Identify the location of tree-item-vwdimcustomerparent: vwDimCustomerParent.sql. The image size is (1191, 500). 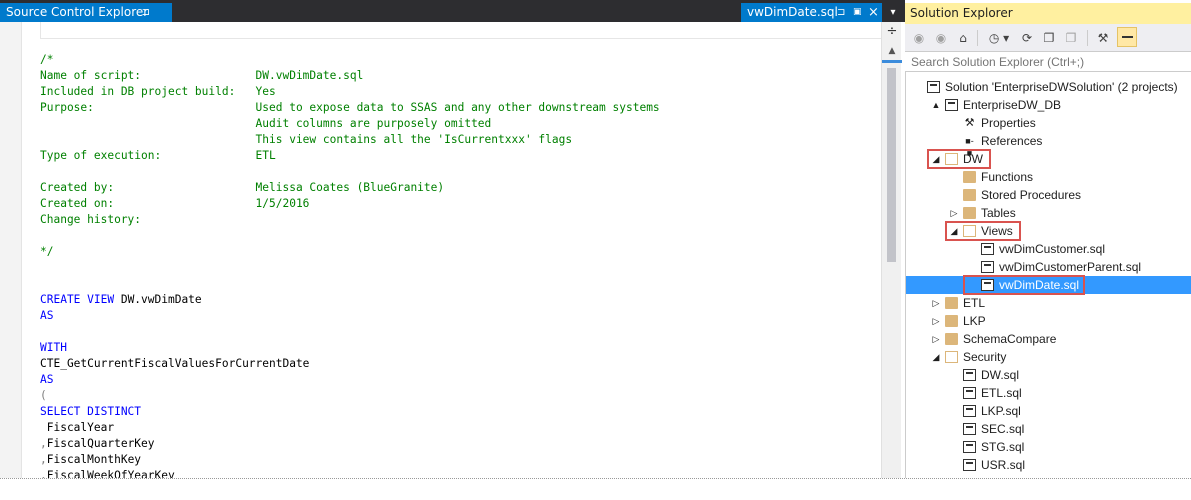
(1048, 267).